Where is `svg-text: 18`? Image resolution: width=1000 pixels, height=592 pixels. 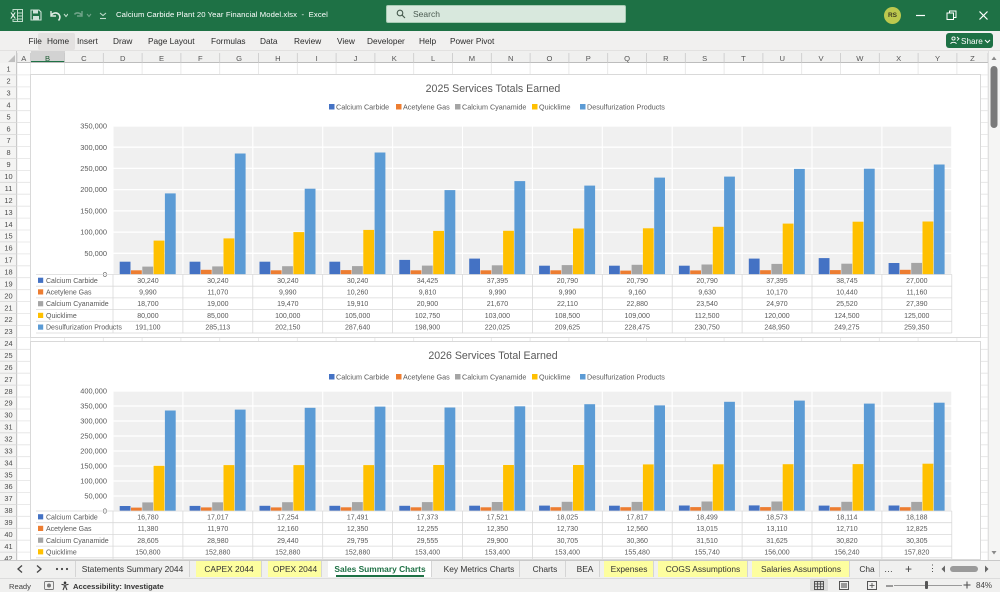
svg-text: 18 is located at coordinates (8, 272).